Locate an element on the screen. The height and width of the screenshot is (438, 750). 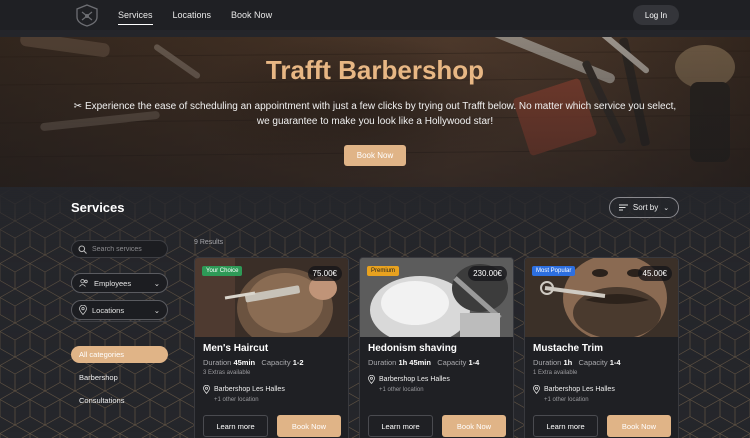
sort-by-button: Sort by ⌄ is located at coordinates (644, 207).